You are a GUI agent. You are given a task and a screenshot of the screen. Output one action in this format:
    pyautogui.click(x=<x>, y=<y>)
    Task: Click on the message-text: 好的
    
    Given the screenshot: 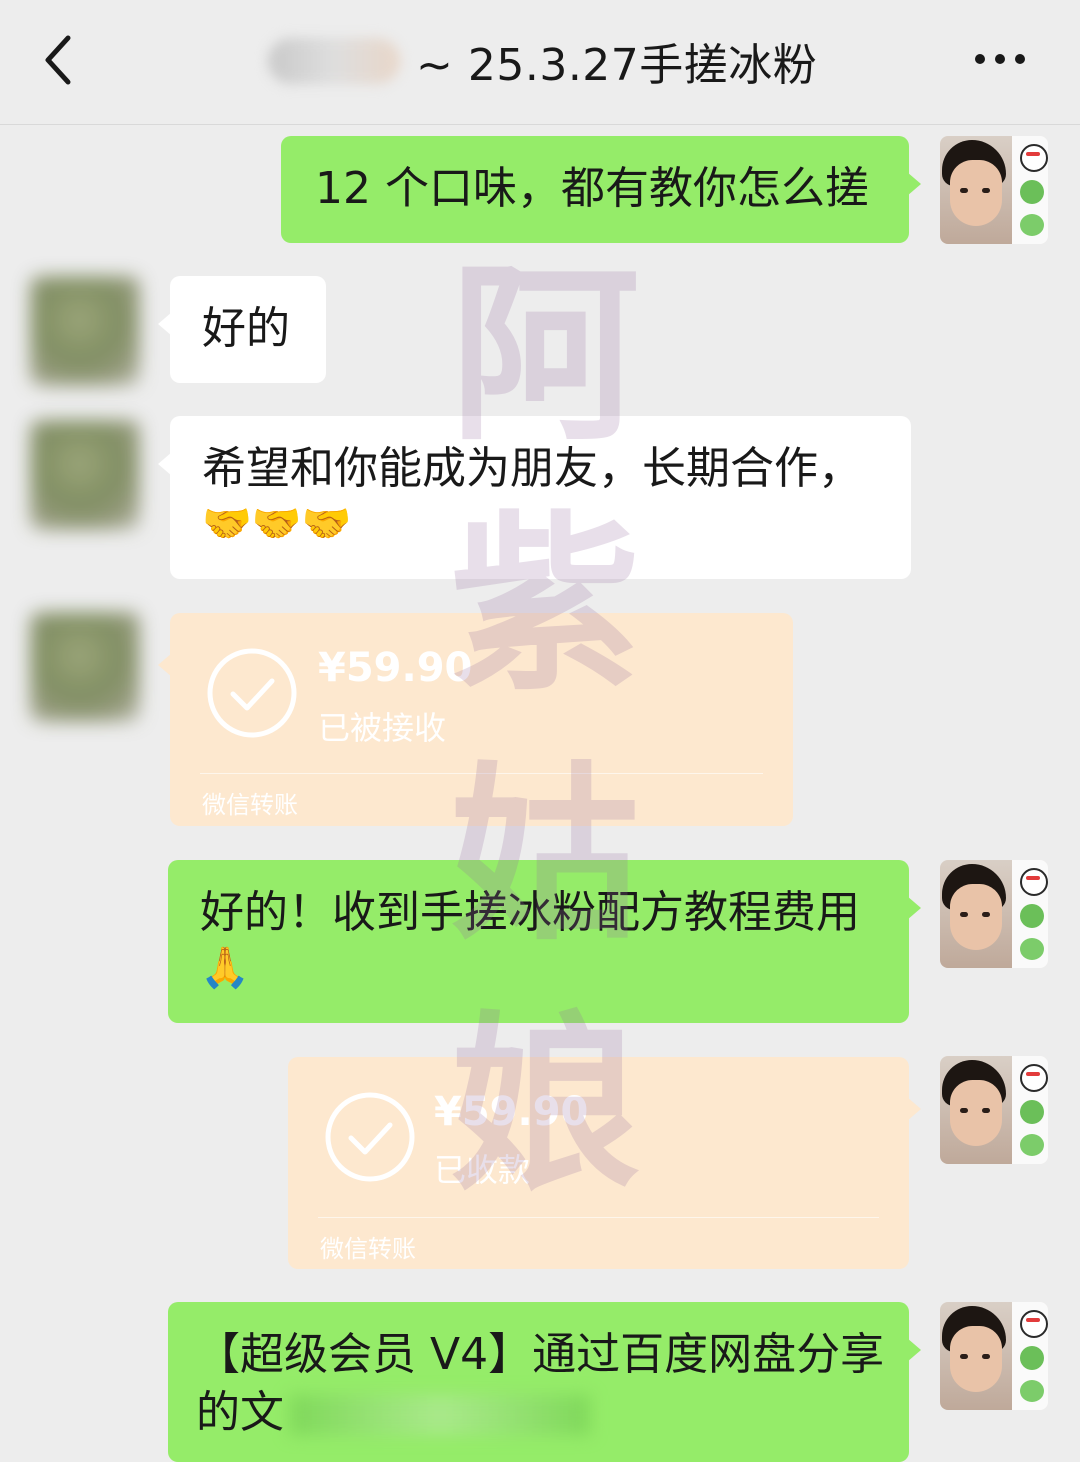 What is the action you would take?
    pyautogui.click(x=246, y=328)
    